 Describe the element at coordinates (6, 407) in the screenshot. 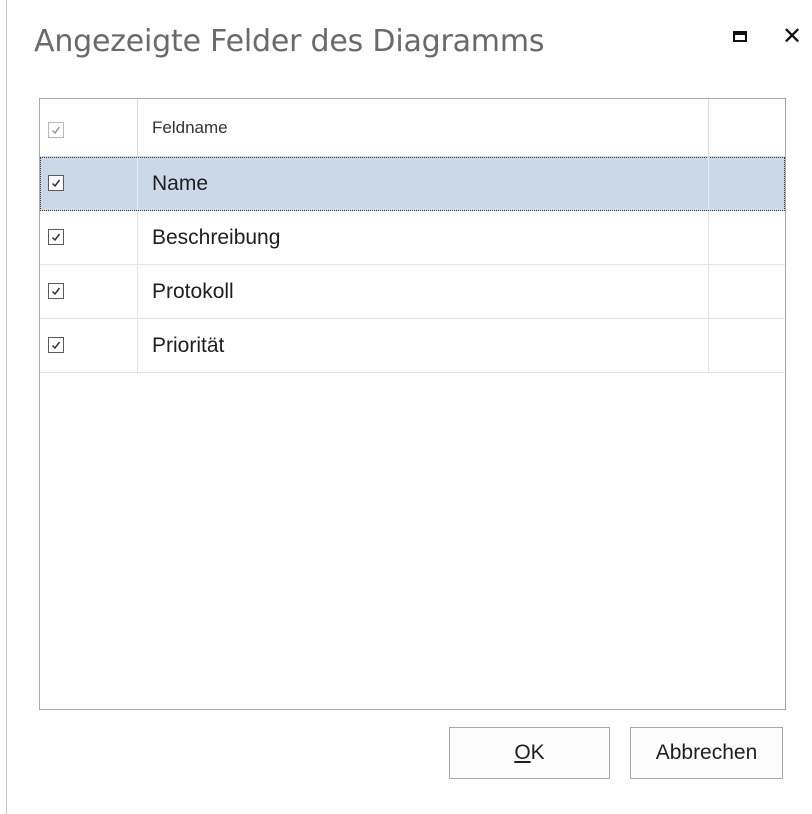

I see `dialog-left-border` at that location.